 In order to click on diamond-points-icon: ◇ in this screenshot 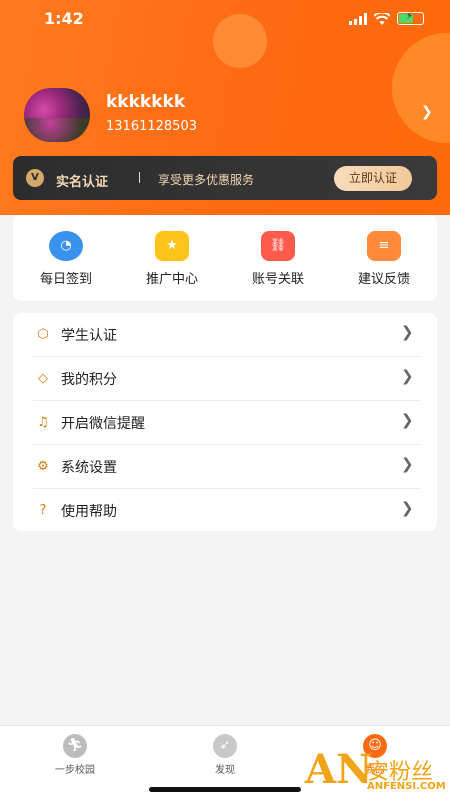, I will do `click(43, 378)`.